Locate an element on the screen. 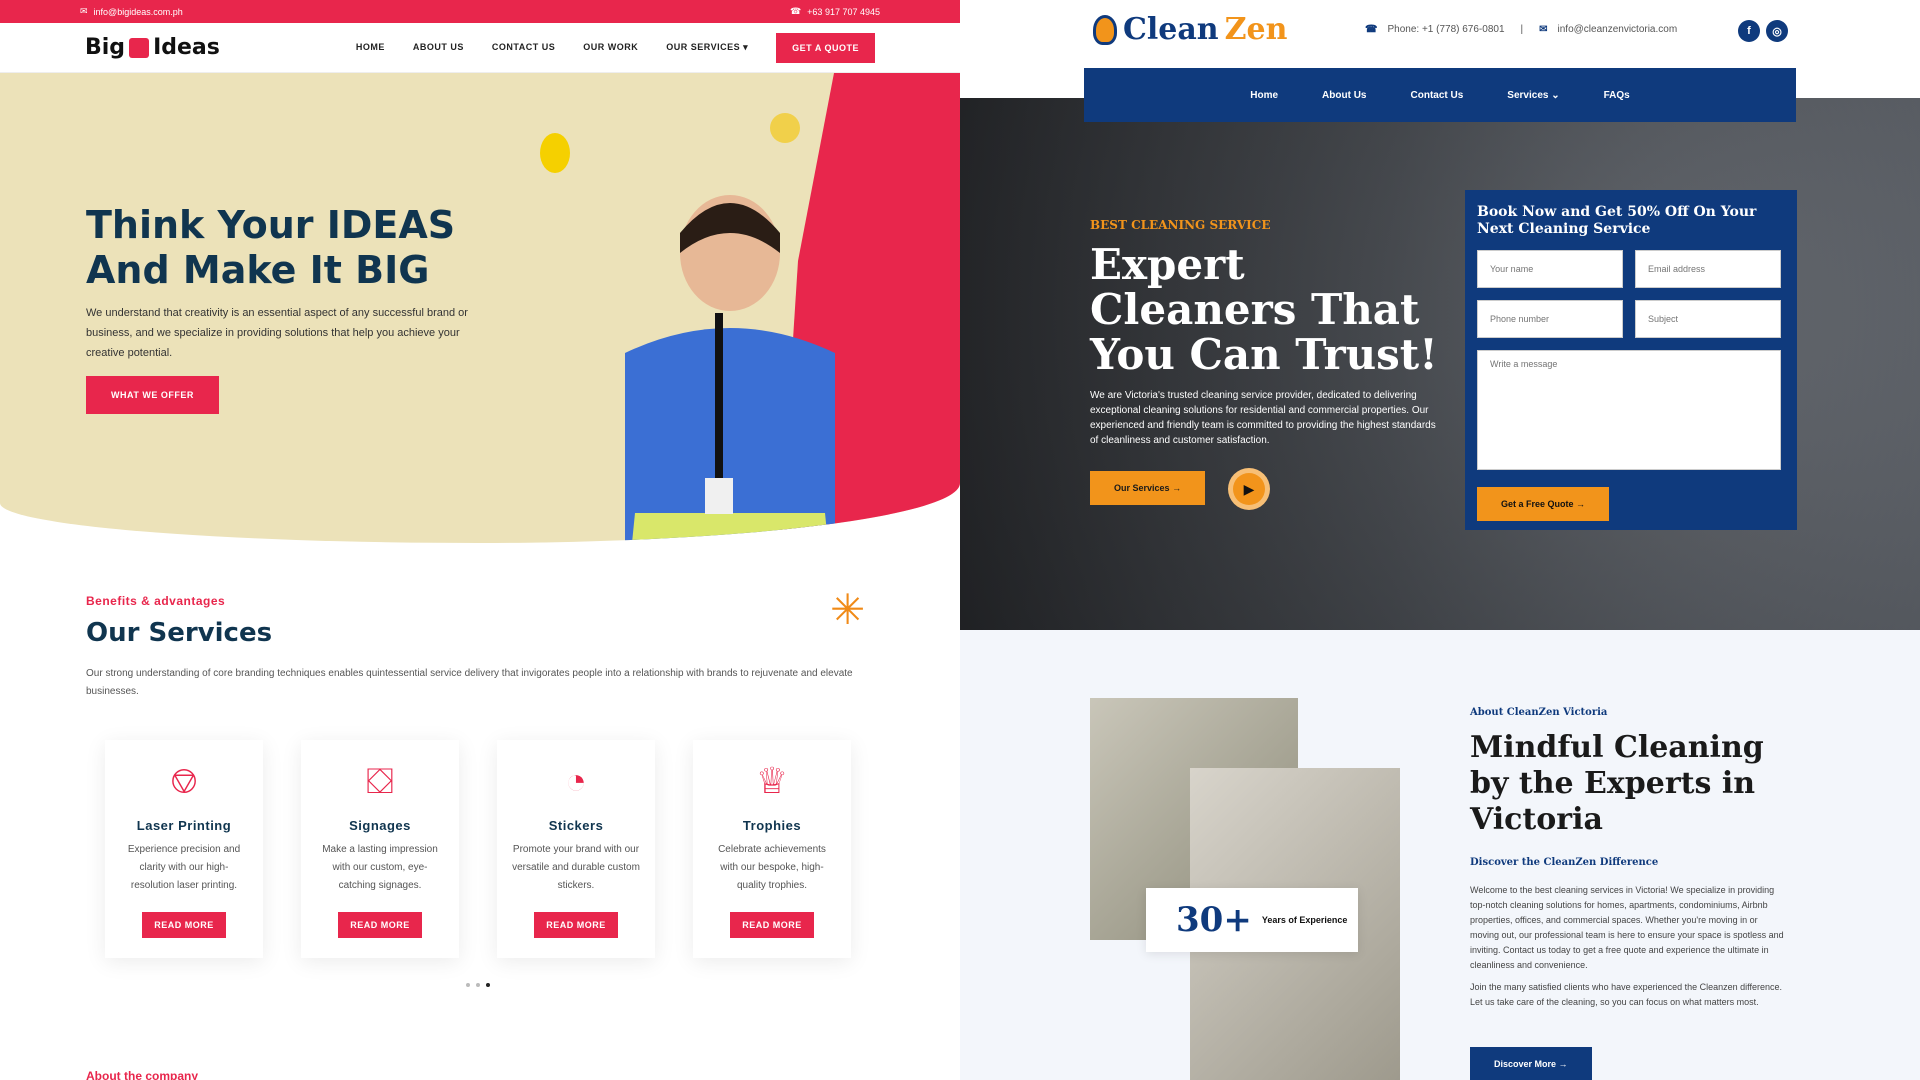 The image size is (1920, 1080). nav-contact: Contact Us is located at coordinates (1437, 95).